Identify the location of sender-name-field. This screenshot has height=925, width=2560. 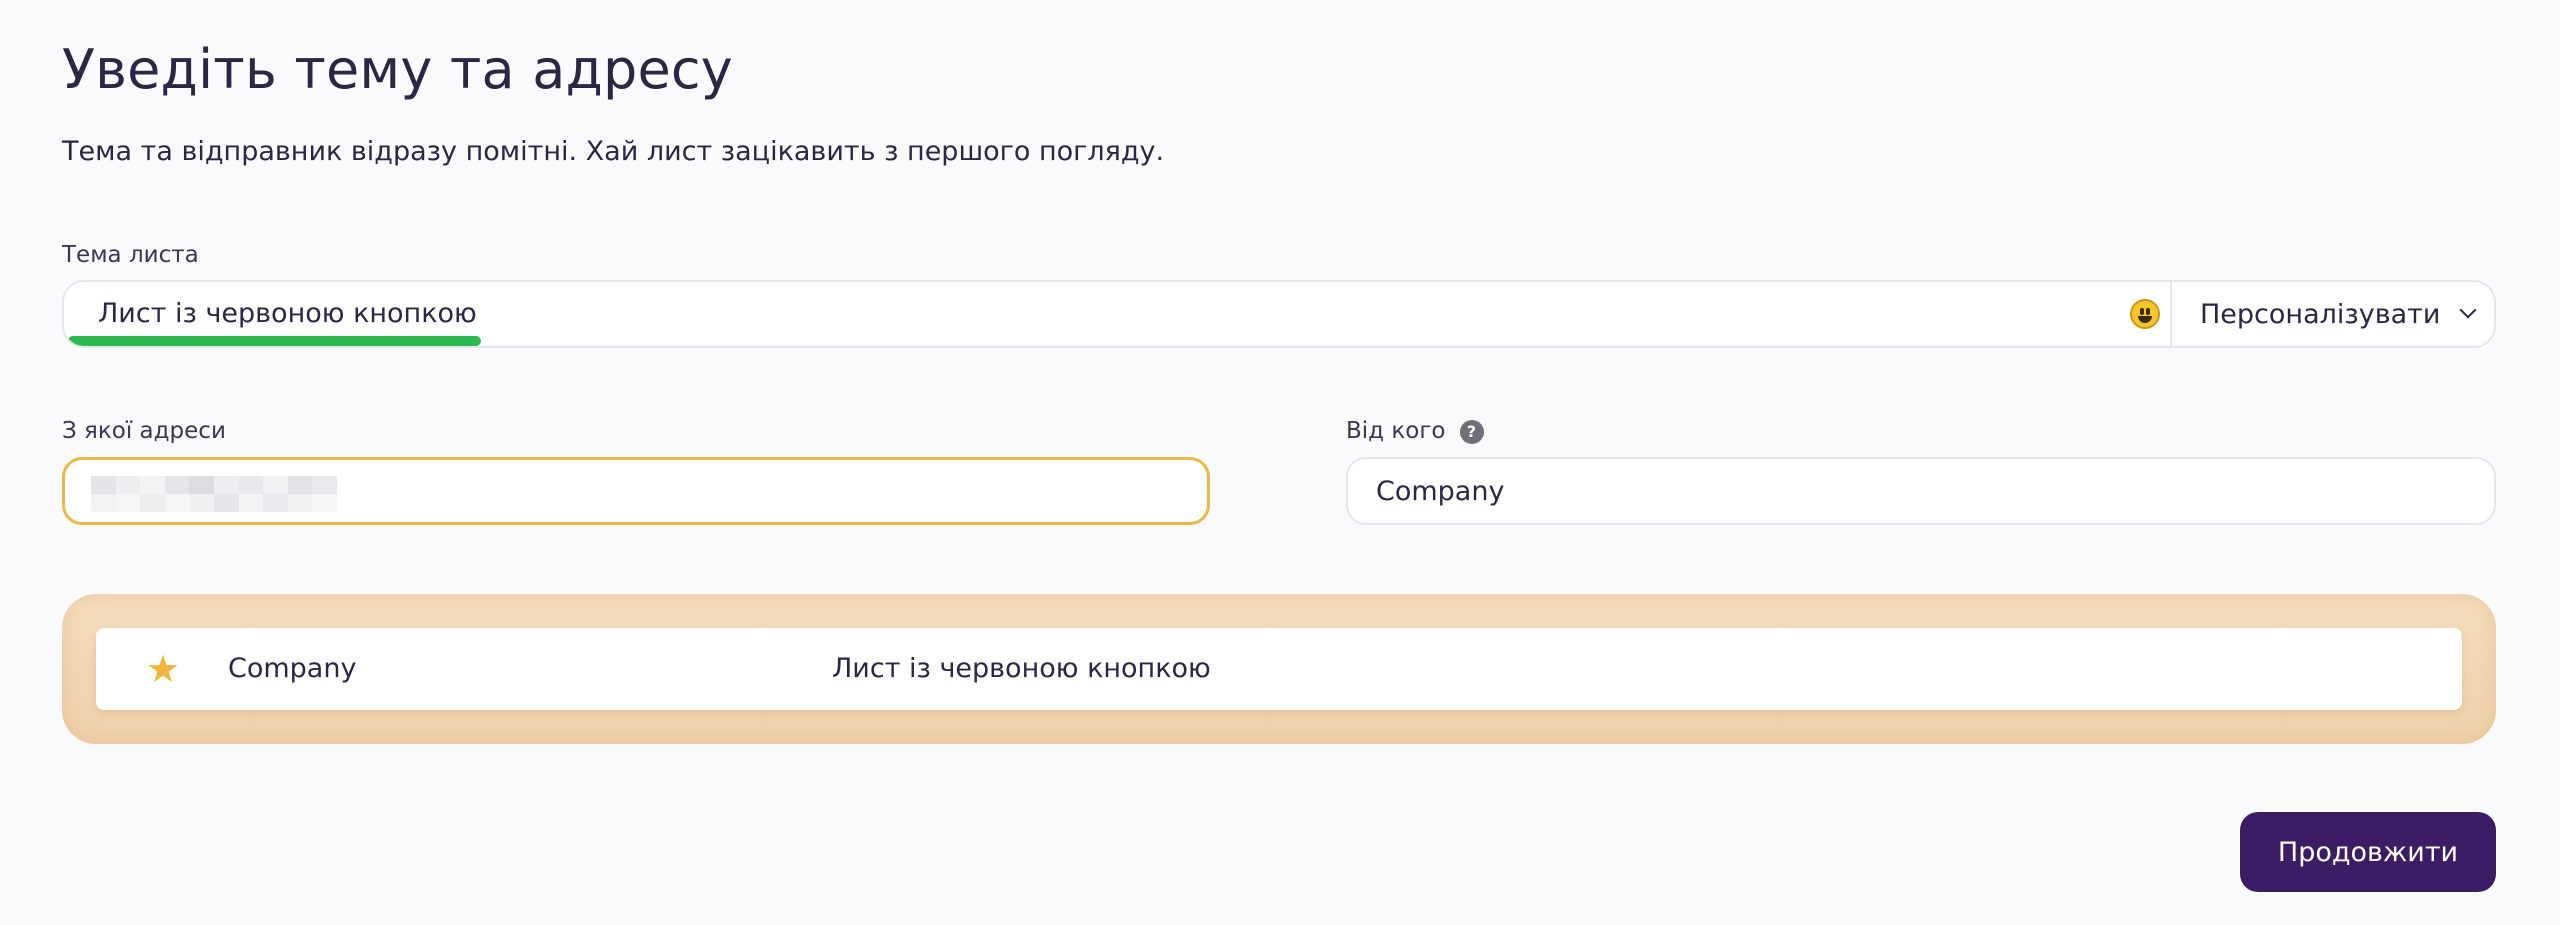
(1921, 491).